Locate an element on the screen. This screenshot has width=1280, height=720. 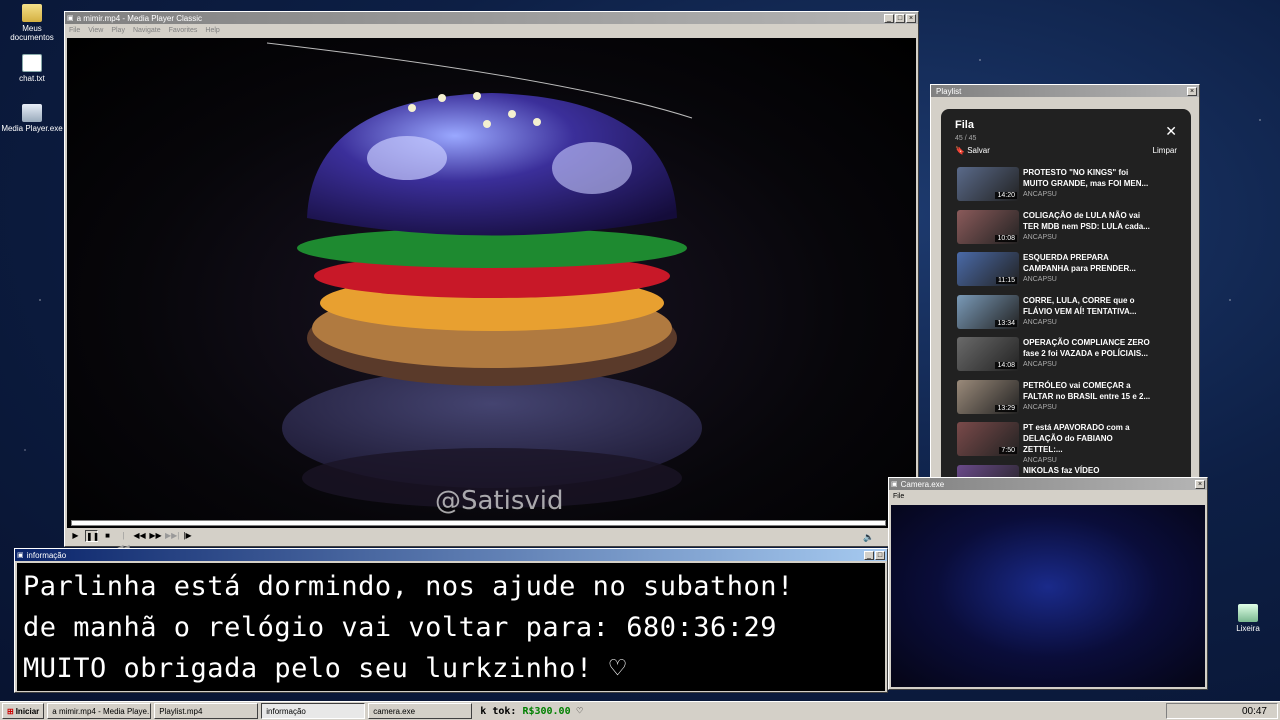
rewind-icon: ◀◀ is located at coordinates (139, 536).